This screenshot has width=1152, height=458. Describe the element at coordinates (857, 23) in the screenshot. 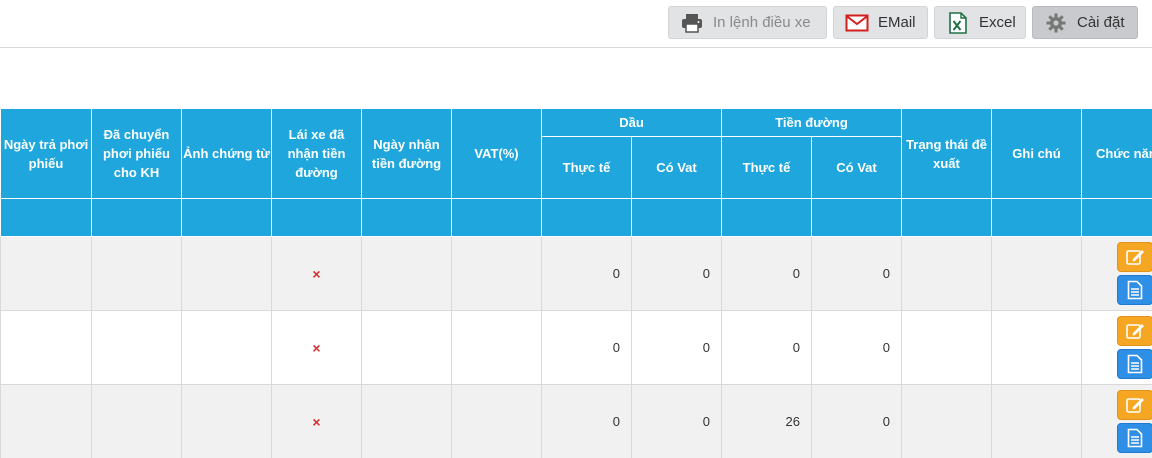

I see `envelope-icon` at that location.